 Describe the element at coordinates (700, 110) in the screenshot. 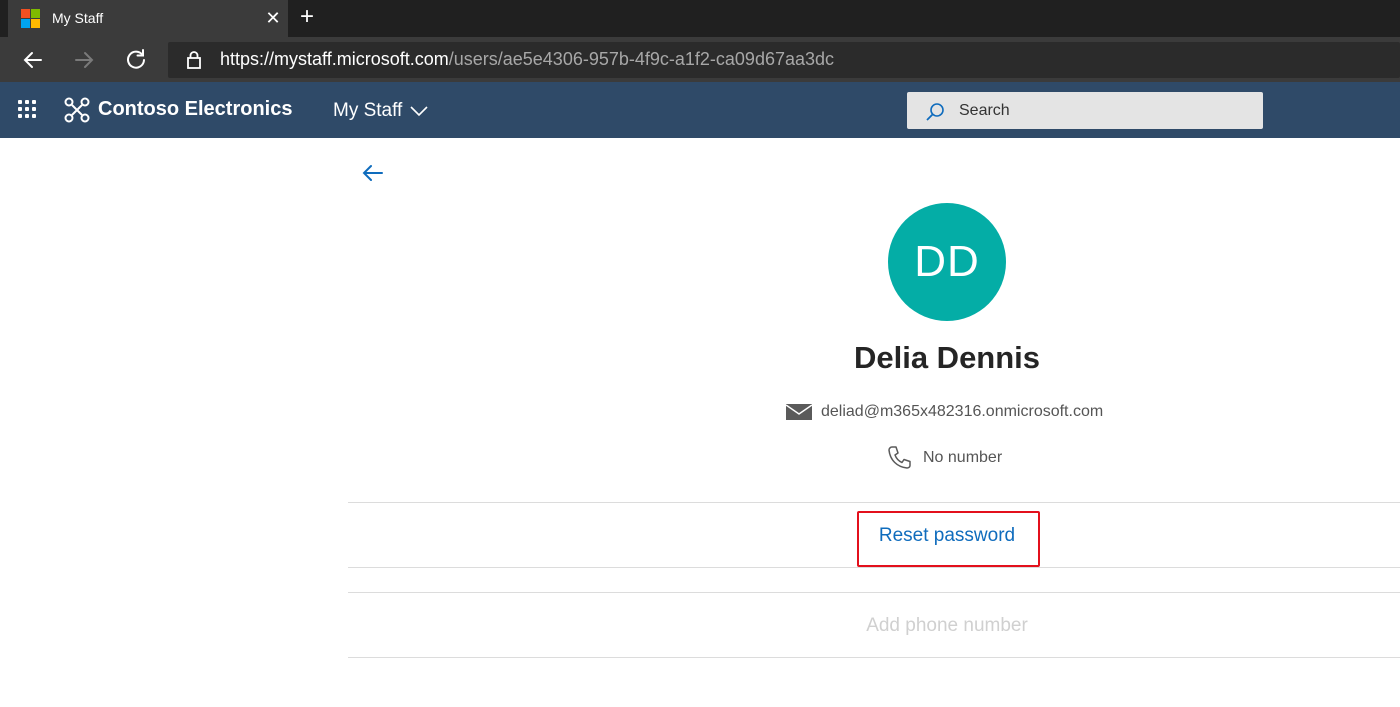

I see `app-header: Contoso Electronics My Staff Search` at that location.